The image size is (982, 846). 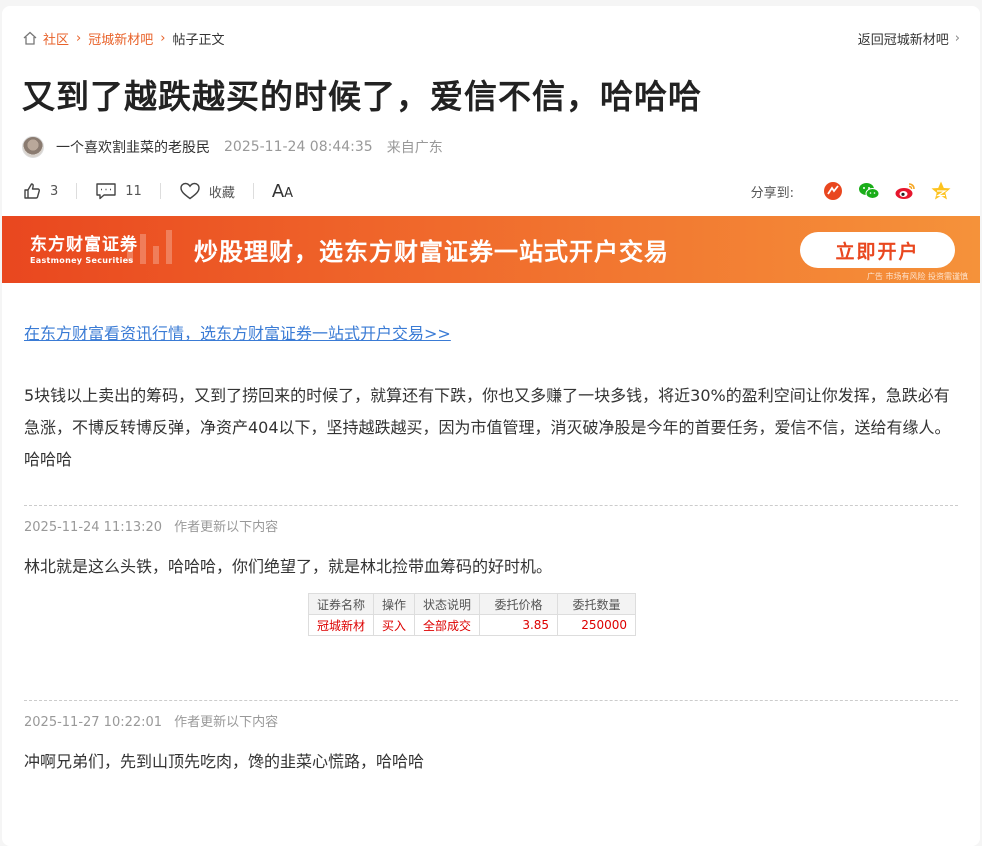 I want to click on font-size-icon: AA, so click(x=282, y=191).